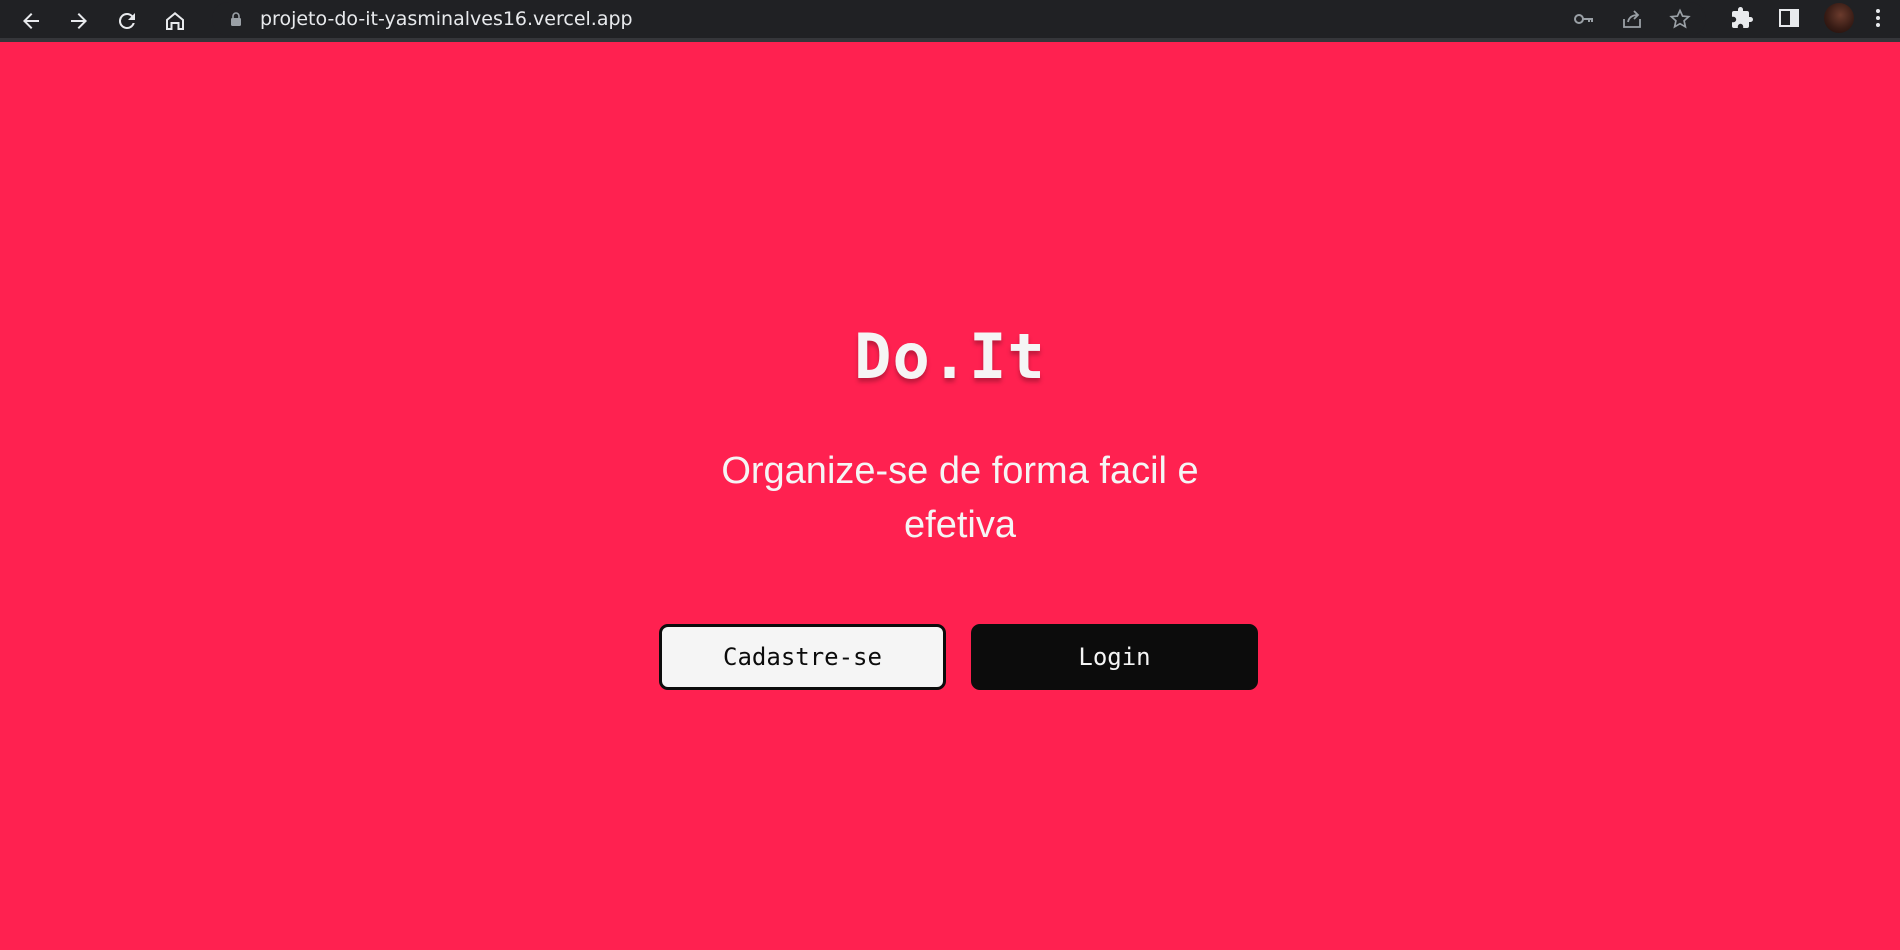  I want to click on key-icon, so click(1584, 19).